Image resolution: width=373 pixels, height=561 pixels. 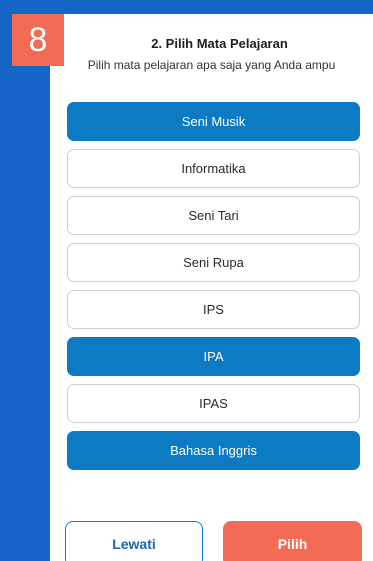 What do you see at coordinates (213, 168) in the screenshot?
I see `subject-option-informatika: Informatika` at bounding box center [213, 168].